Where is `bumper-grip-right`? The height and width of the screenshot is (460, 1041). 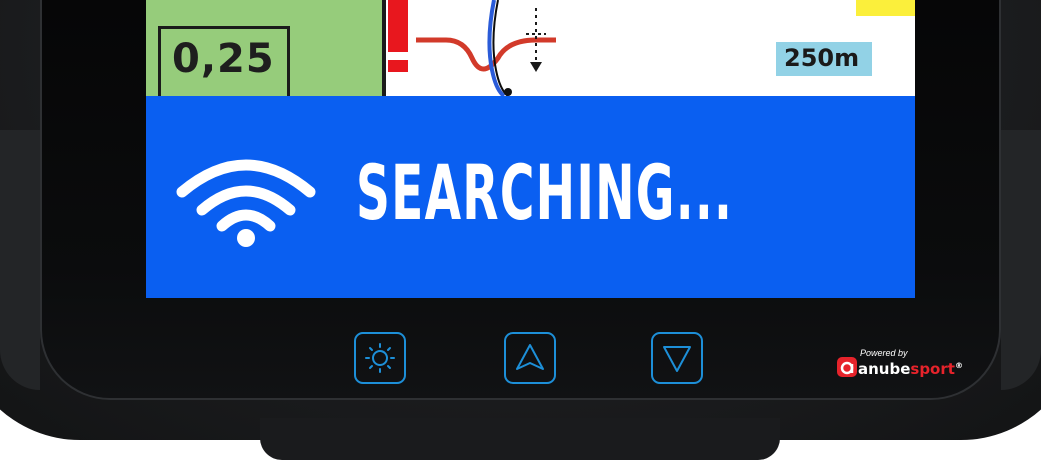
bumper-grip-right is located at coordinates (1021, 260).